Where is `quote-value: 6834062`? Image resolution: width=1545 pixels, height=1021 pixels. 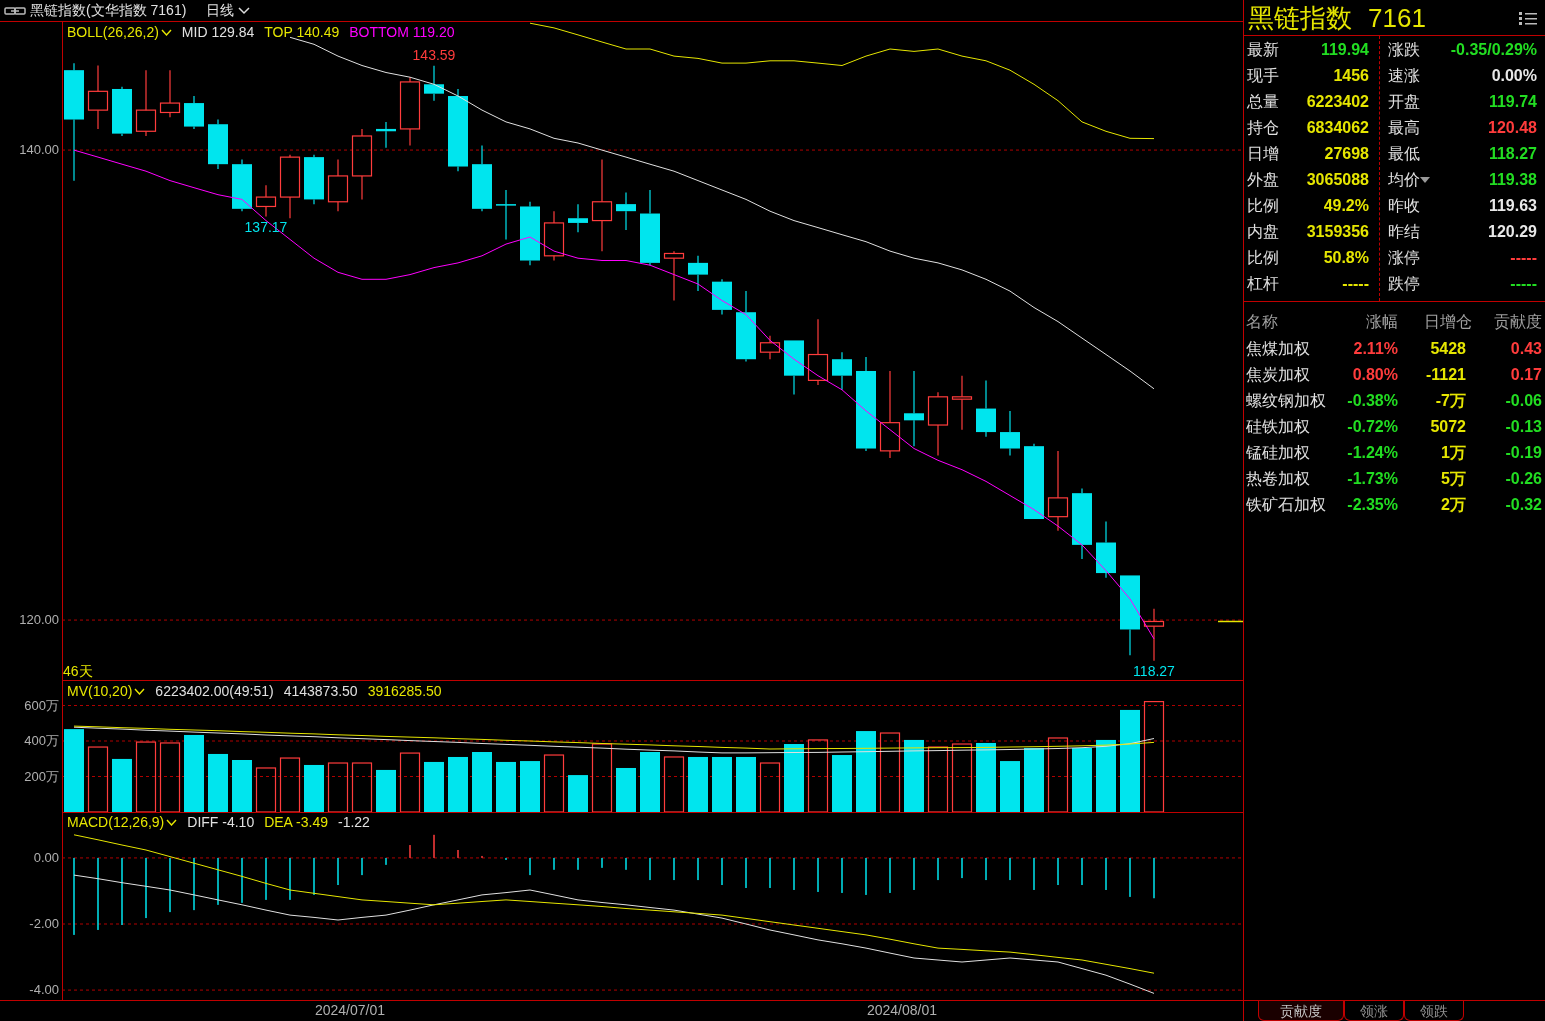
quote-value: 6834062 is located at coordinates (1337, 128).